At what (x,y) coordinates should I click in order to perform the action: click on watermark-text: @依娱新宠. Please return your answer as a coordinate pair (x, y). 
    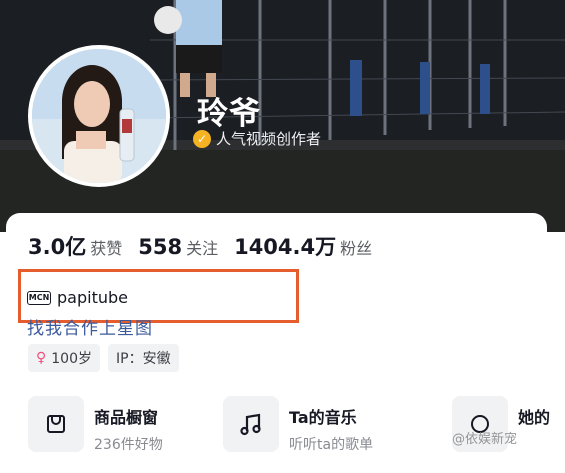
    Looking at the image, I should click on (485, 439).